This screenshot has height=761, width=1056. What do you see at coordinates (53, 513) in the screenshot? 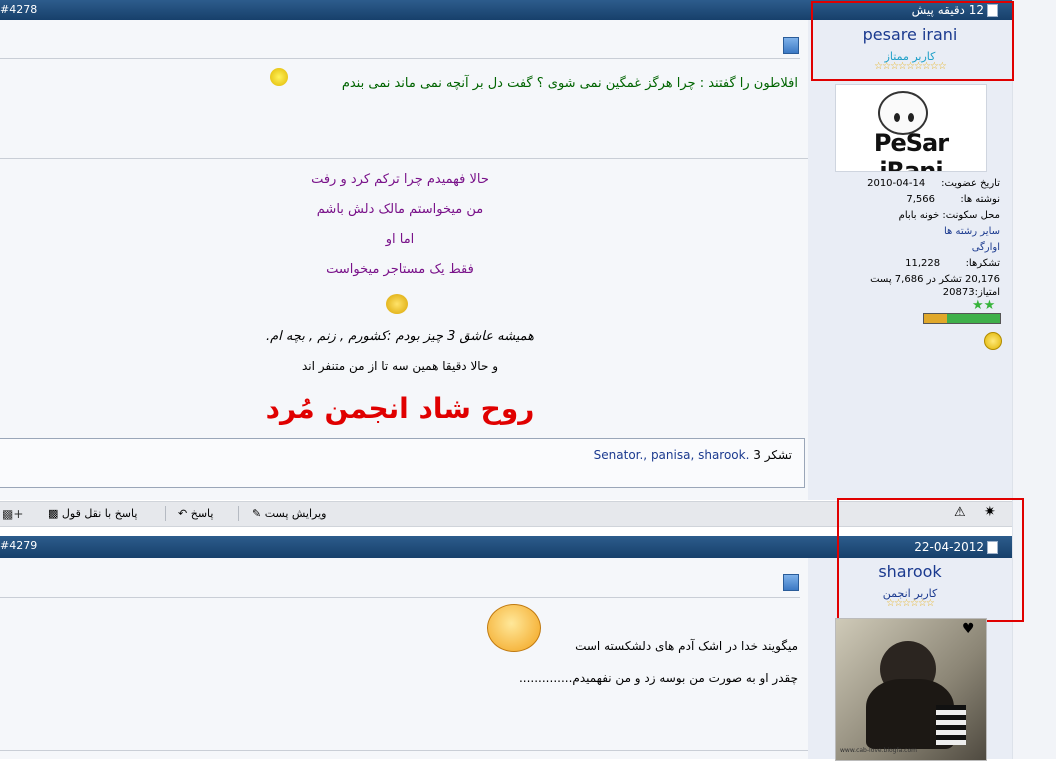
I see `quote-reply-icon: ▩` at bounding box center [53, 513].